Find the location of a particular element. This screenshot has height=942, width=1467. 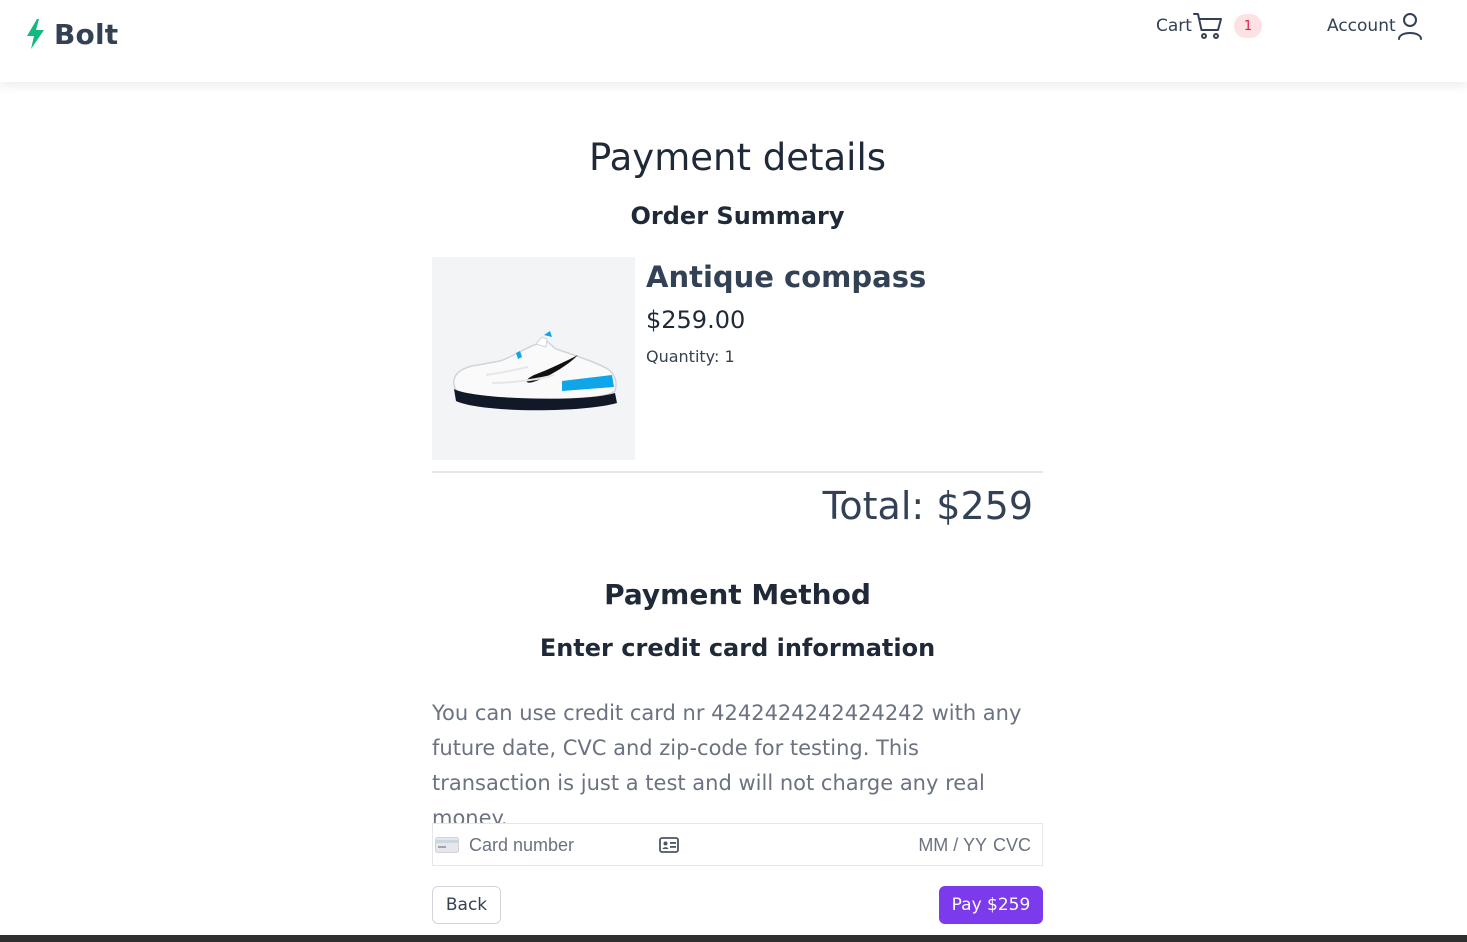

account-label: Account is located at coordinates (1361, 26).